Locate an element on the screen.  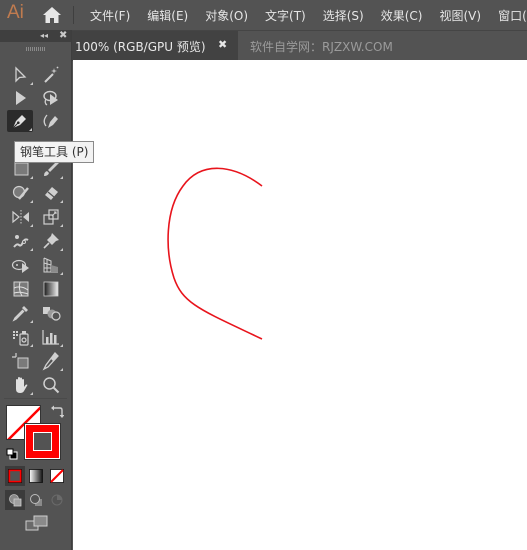
mesh-tool is located at coordinates (21, 289).